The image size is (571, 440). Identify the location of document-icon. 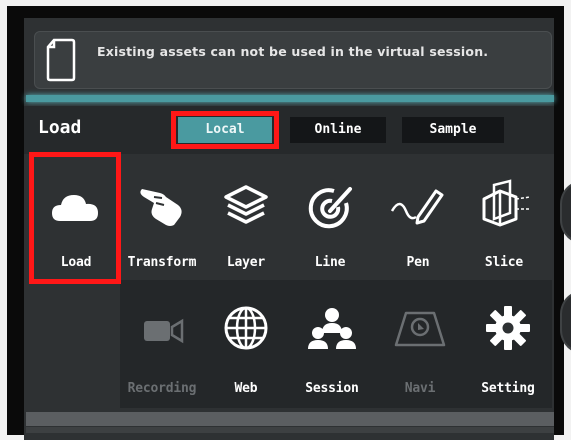
(61, 60).